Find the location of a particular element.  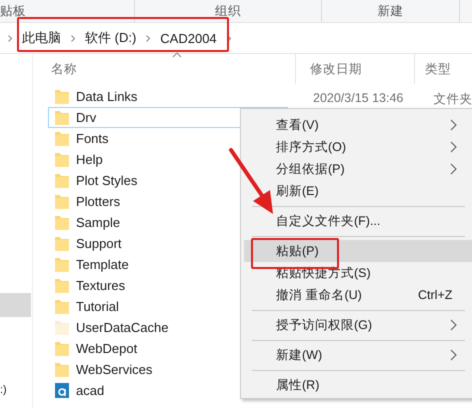

ribbon-group-label: 新建 is located at coordinates (391, 11).